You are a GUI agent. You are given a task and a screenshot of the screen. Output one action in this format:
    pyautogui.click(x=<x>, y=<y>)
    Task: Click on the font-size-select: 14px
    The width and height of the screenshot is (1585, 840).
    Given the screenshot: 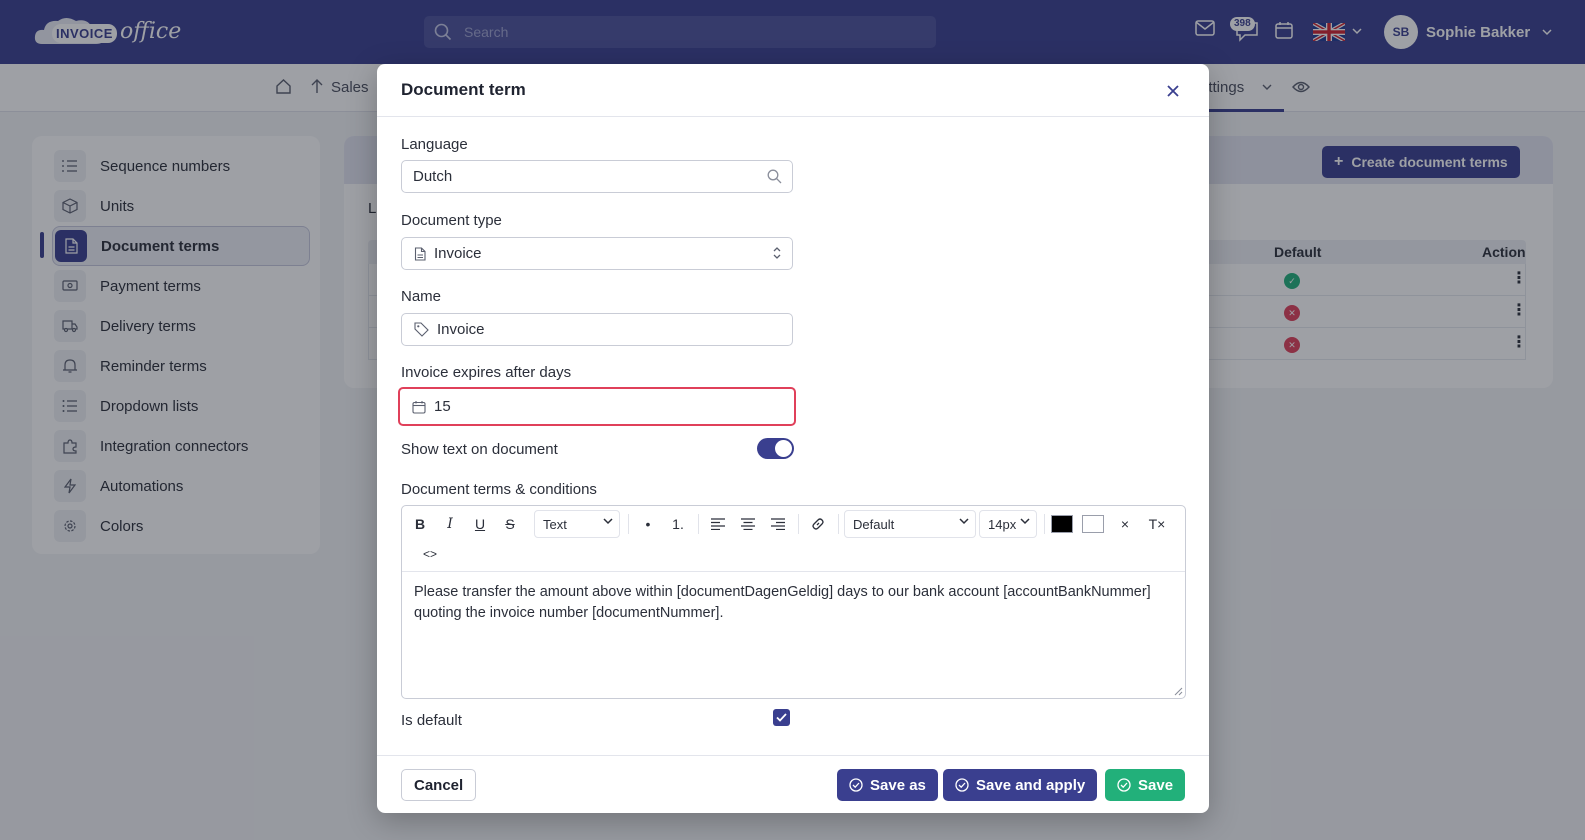 What is the action you would take?
    pyautogui.click(x=1008, y=524)
    